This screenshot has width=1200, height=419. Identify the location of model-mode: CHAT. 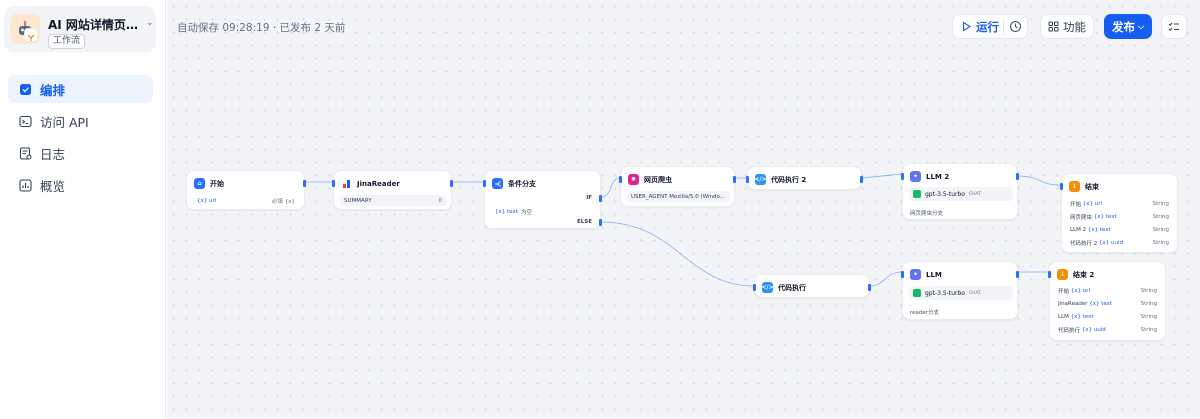
(974, 194).